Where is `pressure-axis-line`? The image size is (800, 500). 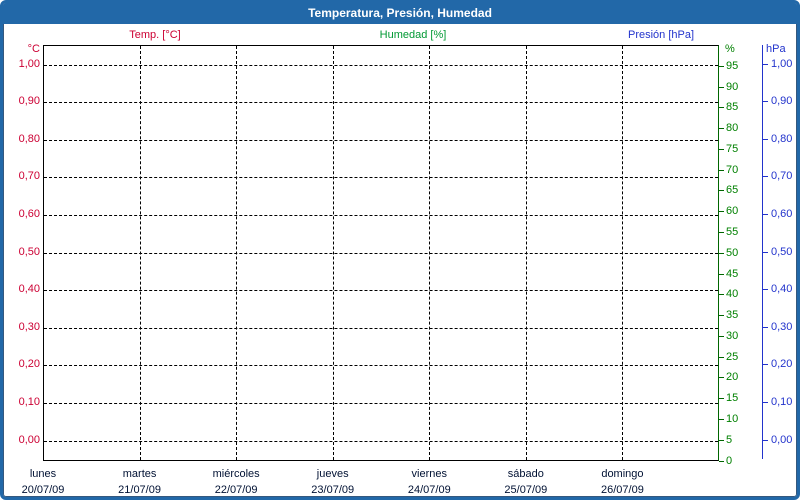
pressure-axis-line is located at coordinates (762, 252).